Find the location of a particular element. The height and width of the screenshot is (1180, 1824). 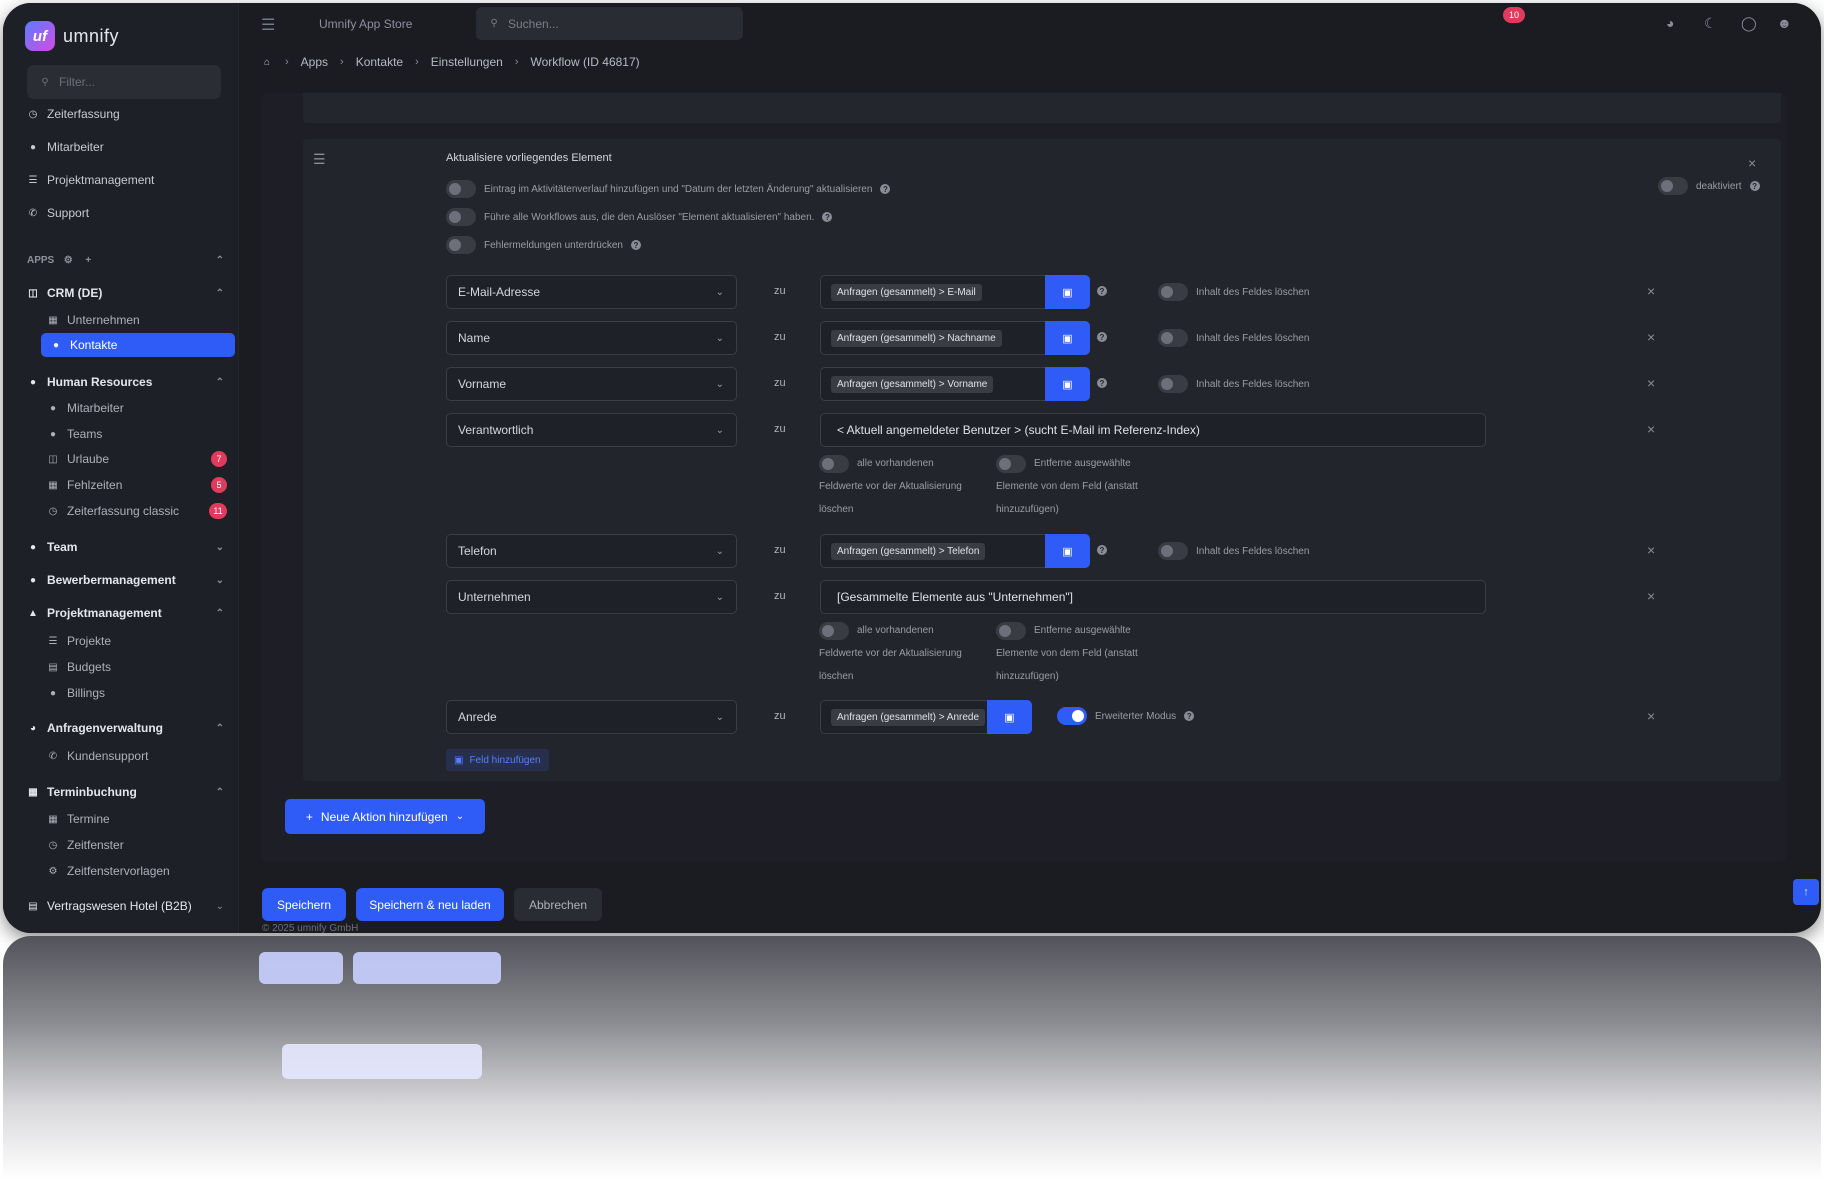

field-select: Verantwortlich ⌄ is located at coordinates (591, 430).